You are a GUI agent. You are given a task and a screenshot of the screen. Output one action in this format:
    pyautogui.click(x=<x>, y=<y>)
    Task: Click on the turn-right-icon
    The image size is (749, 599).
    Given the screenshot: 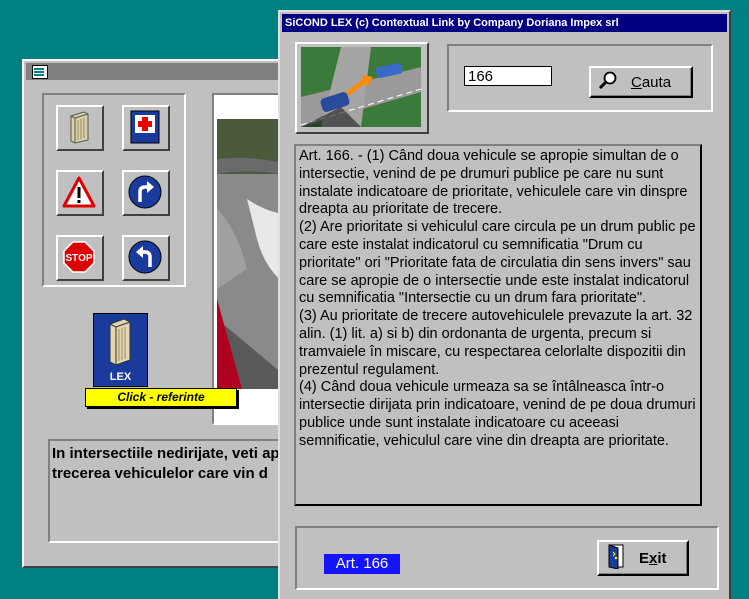 What is the action you would take?
    pyautogui.click(x=145, y=192)
    